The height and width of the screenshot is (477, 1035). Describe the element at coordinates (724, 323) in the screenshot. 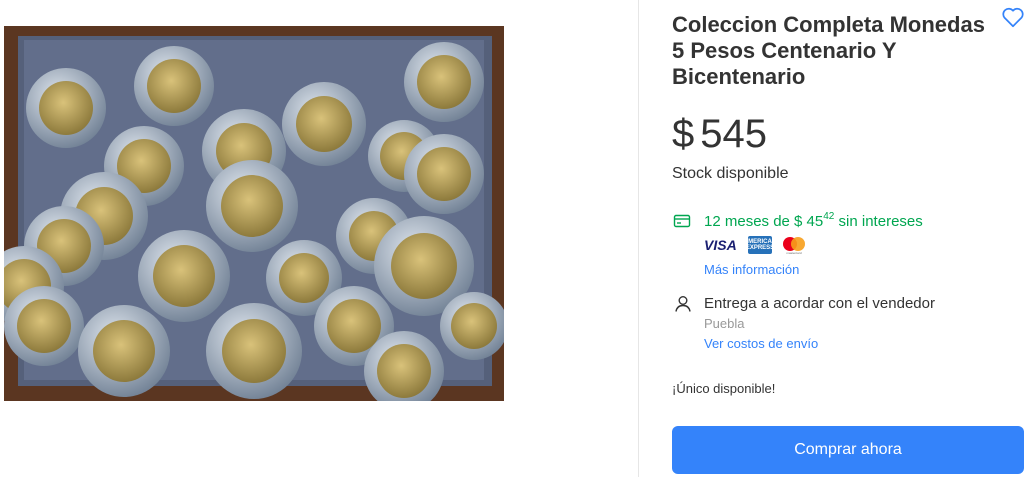

I see `seller-location: Puebla` at that location.